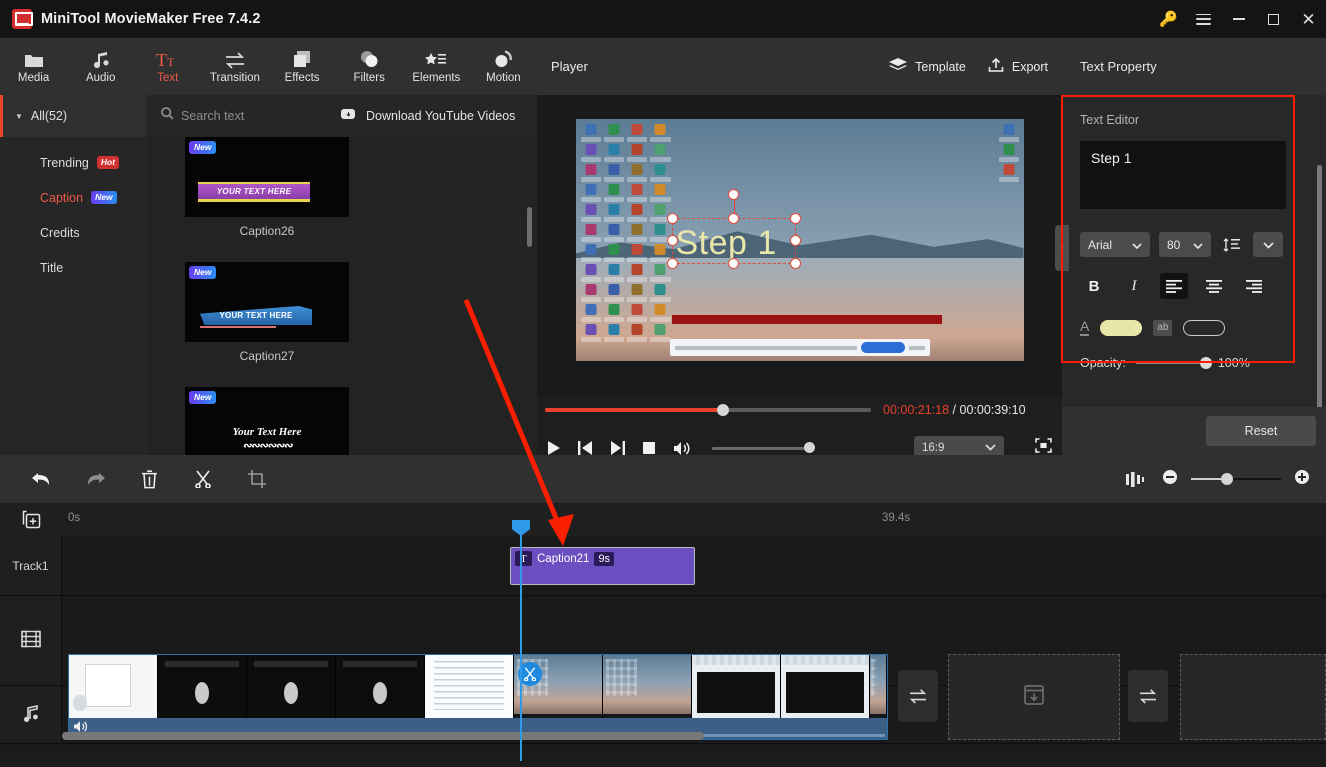 The height and width of the screenshot is (767, 1326). Describe the element at coordinates (31, 714) in the screenshot. I see `track-header-audio` at that location.